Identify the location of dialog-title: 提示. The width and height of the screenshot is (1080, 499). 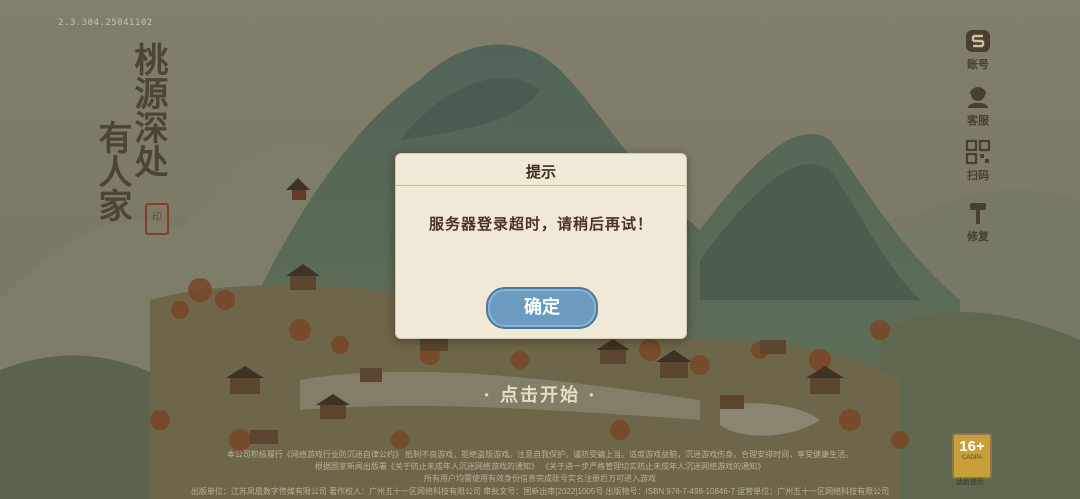
(540, 172).